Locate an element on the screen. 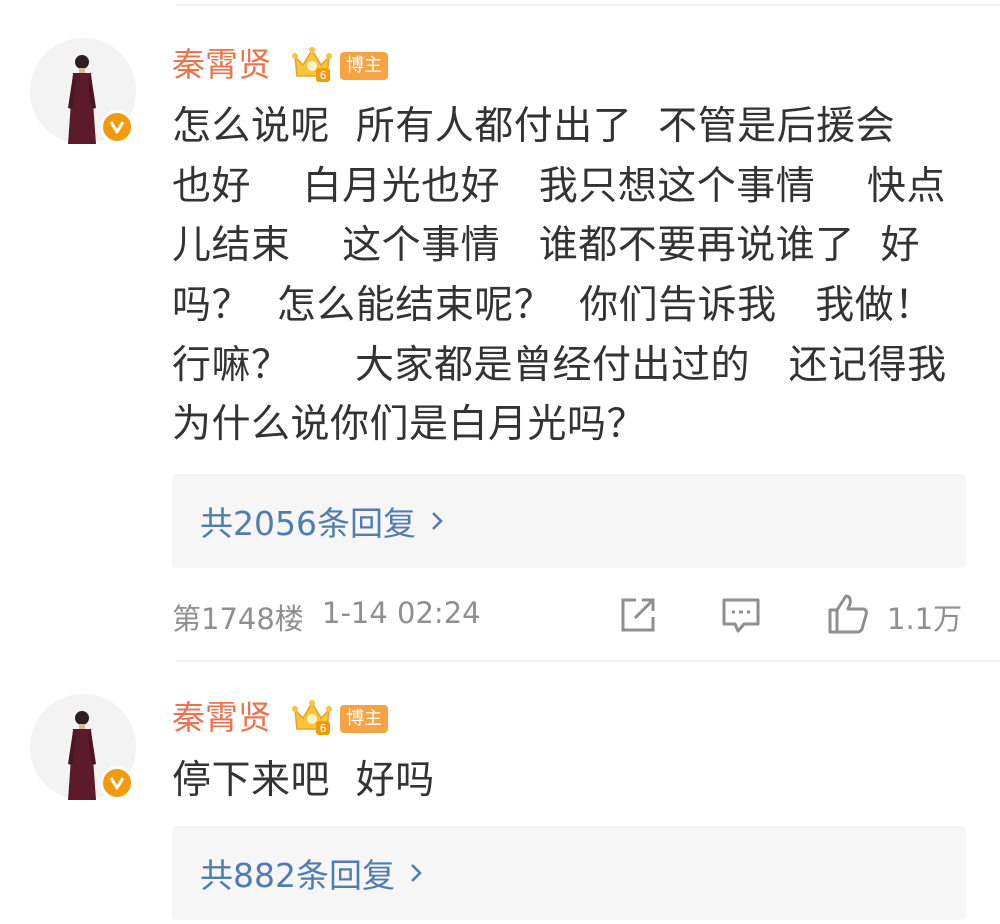 This screenshot has width=1000, height=924. replies-link: 共2056条回复 is located at coordinates (308, 521).